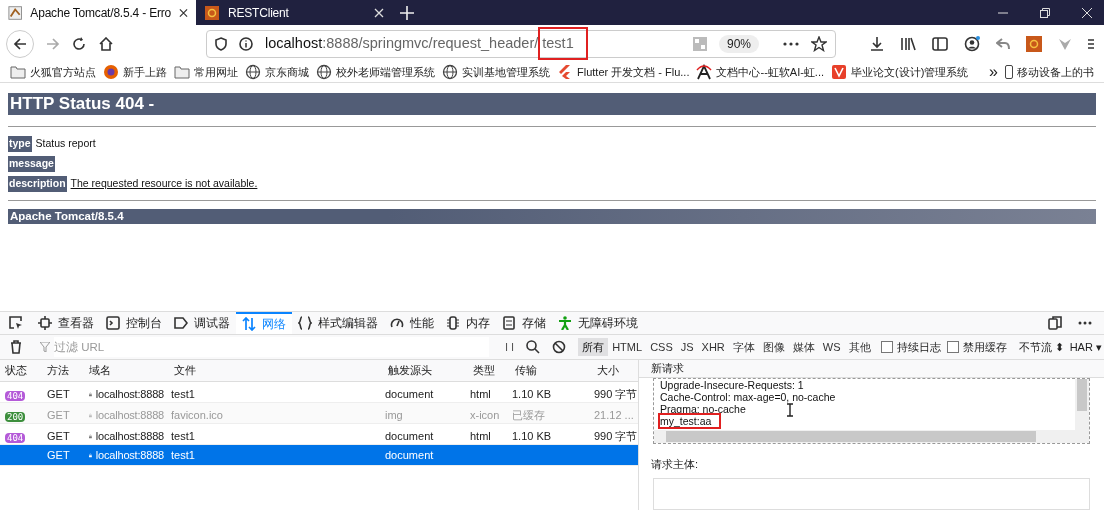  What do you see at coordinates (738, 43) in the screenshot?
I see `zoom-level: 90%` at bounding box center [738, 43].